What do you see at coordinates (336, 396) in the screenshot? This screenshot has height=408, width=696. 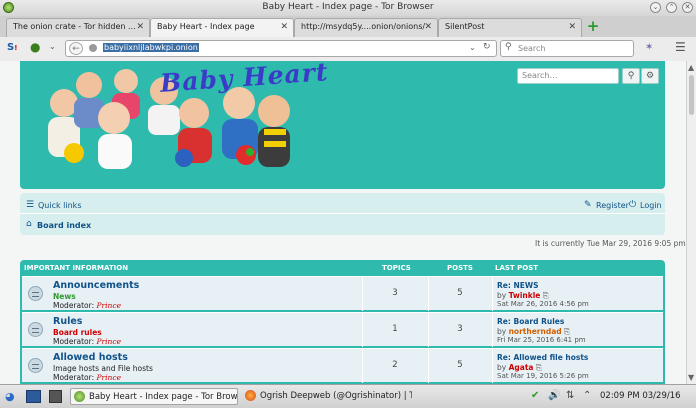 I see `task-label: Ogrish Deepweb (@Ogrishinator) | Tw` at bounding box center [336, 396].